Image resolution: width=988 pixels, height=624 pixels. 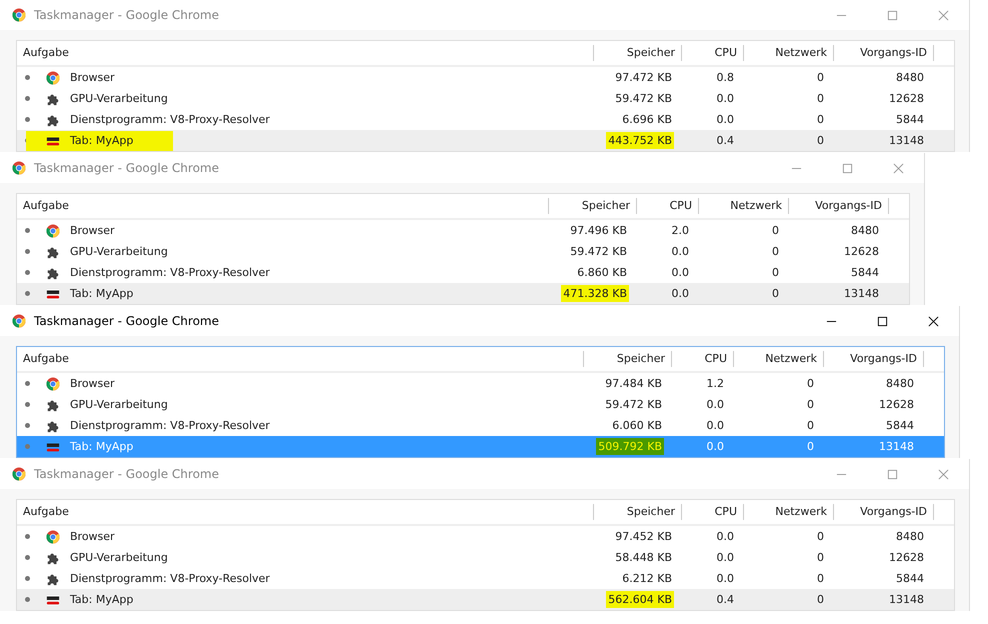 I want to click on table-row: Tab: MyApp 443.752 KB 0.4 0 13148, so click(x=485, y=140).